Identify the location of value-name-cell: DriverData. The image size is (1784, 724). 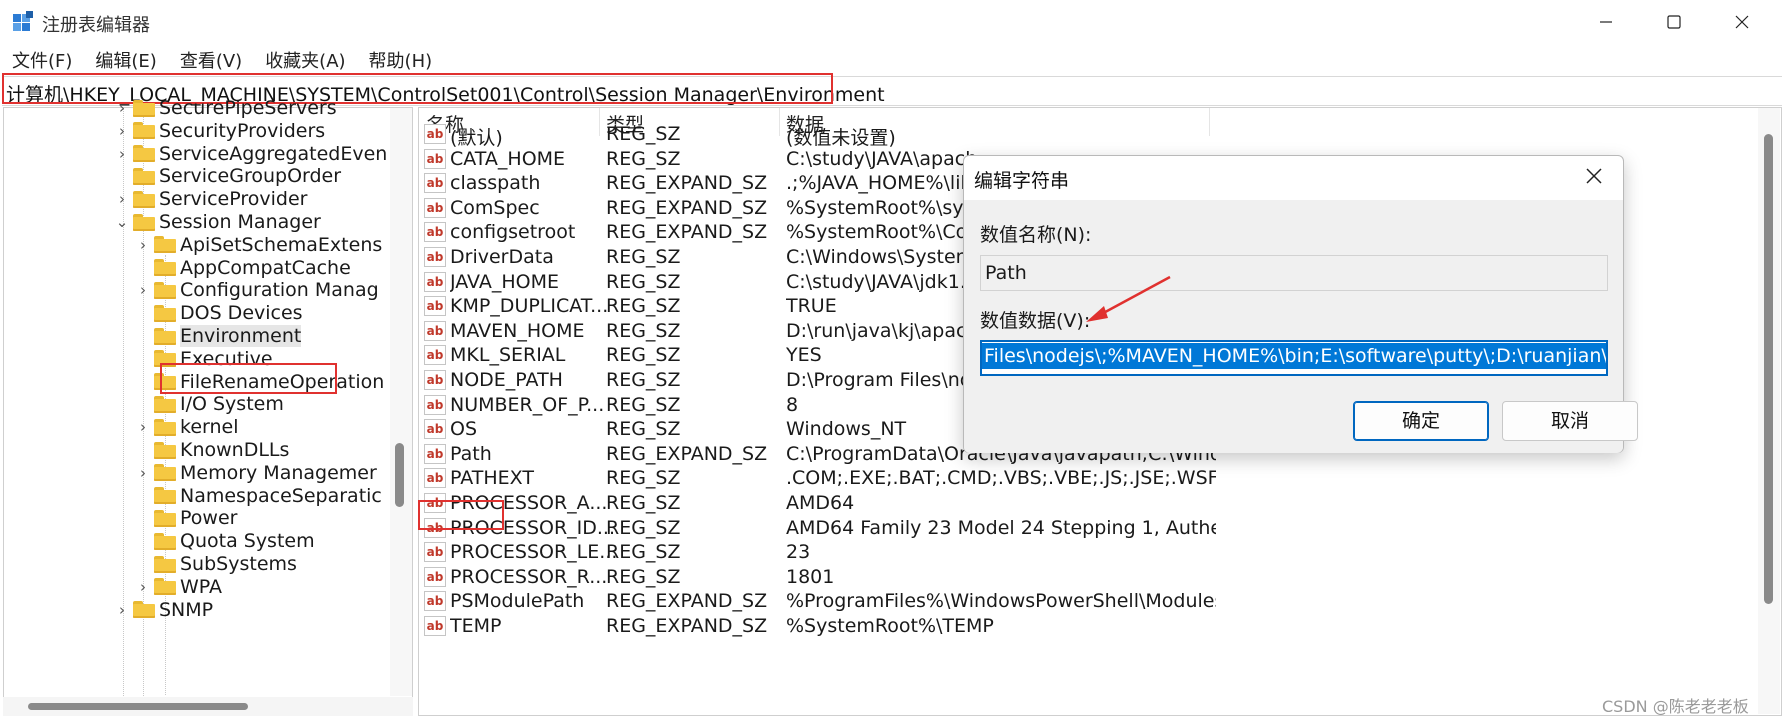
(502, 257).